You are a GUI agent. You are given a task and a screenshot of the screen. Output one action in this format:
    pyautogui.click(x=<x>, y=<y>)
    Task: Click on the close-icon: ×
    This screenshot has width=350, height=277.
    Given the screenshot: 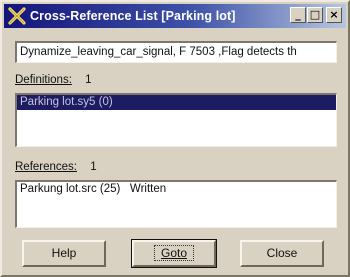 What is the action you would take?
    pyautogui.click(x=334, y=14)
    